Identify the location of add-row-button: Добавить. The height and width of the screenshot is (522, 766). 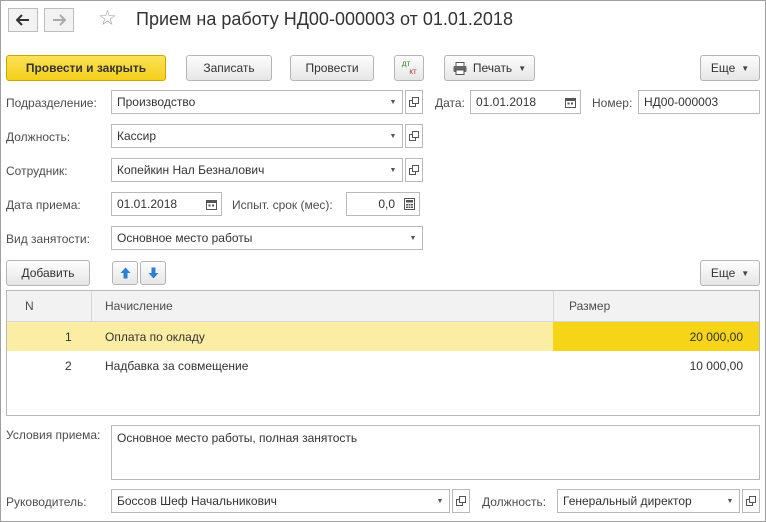
(48, 273).